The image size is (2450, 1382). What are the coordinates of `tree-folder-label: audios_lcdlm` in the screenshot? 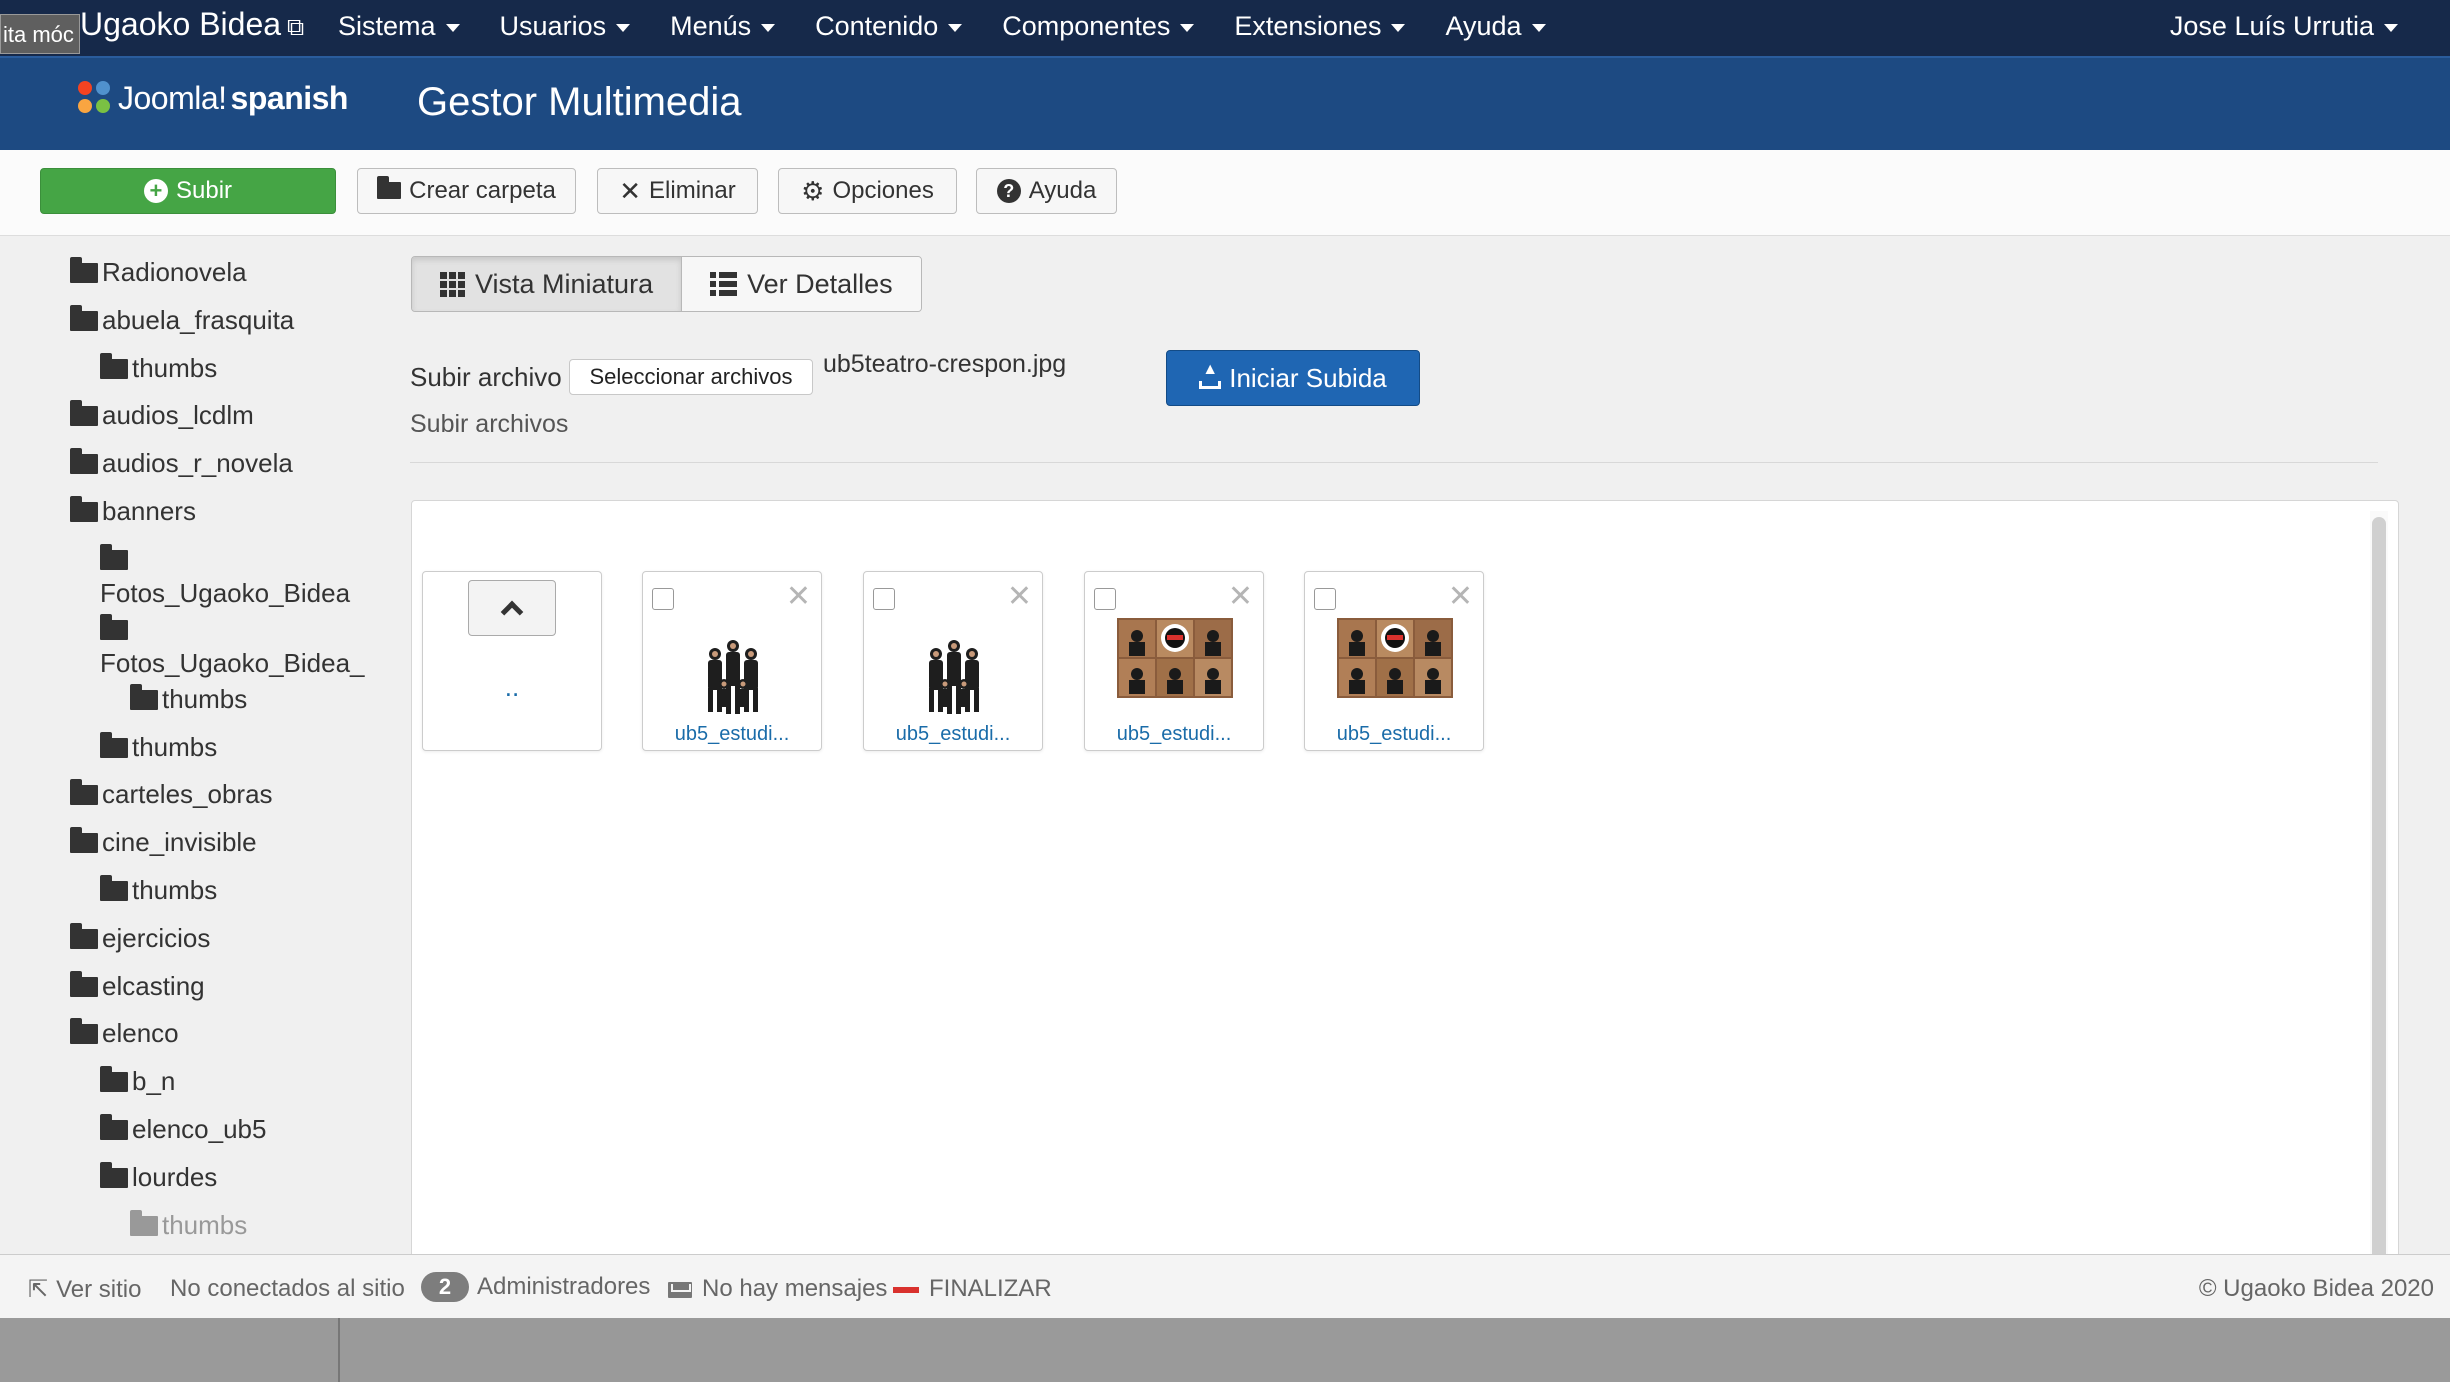 It's located at (178, 415).